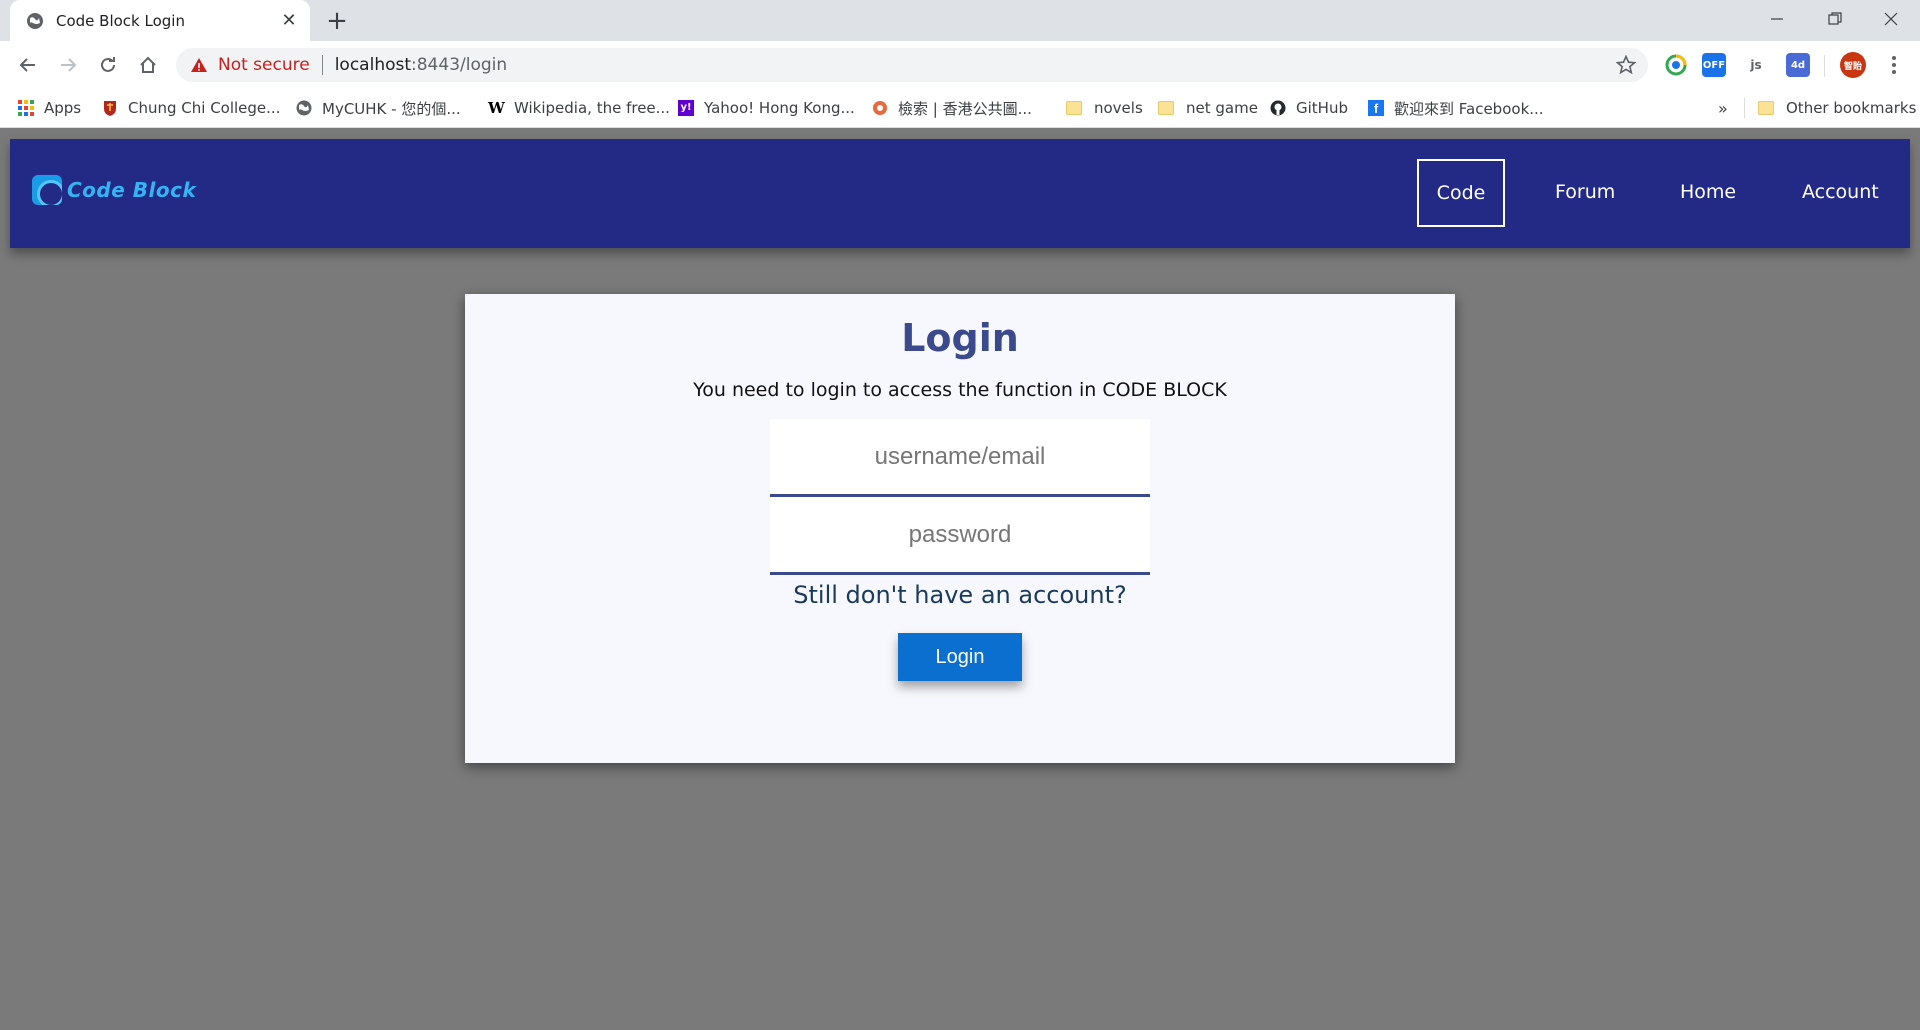  What do you see at coordinates (960, 595) in the screenshot?
I see `signup-link: Still don't have an account?` at bounding box center [960, 595].